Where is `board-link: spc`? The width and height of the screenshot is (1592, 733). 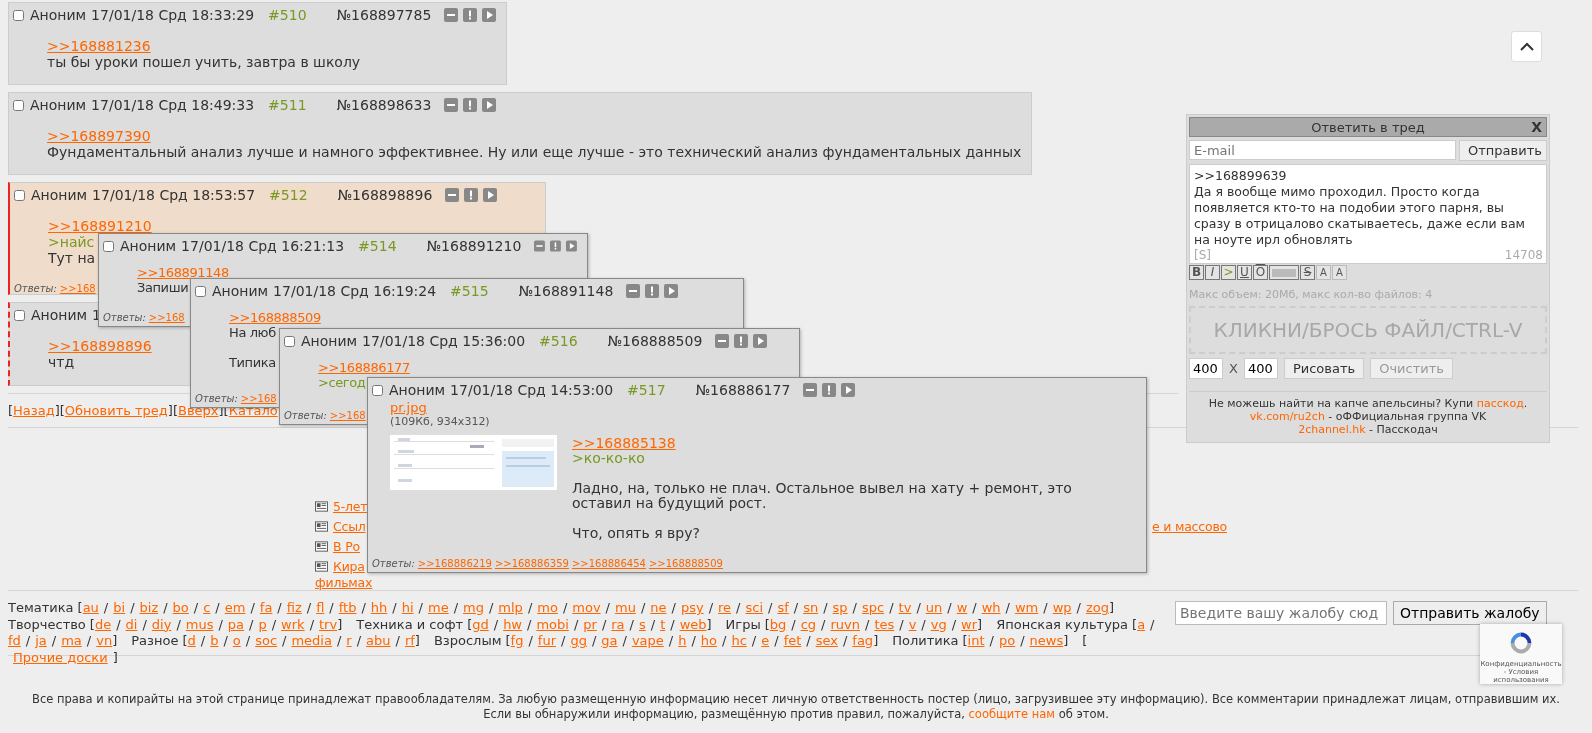 board-link: spc is located at coordinates (873, 608).